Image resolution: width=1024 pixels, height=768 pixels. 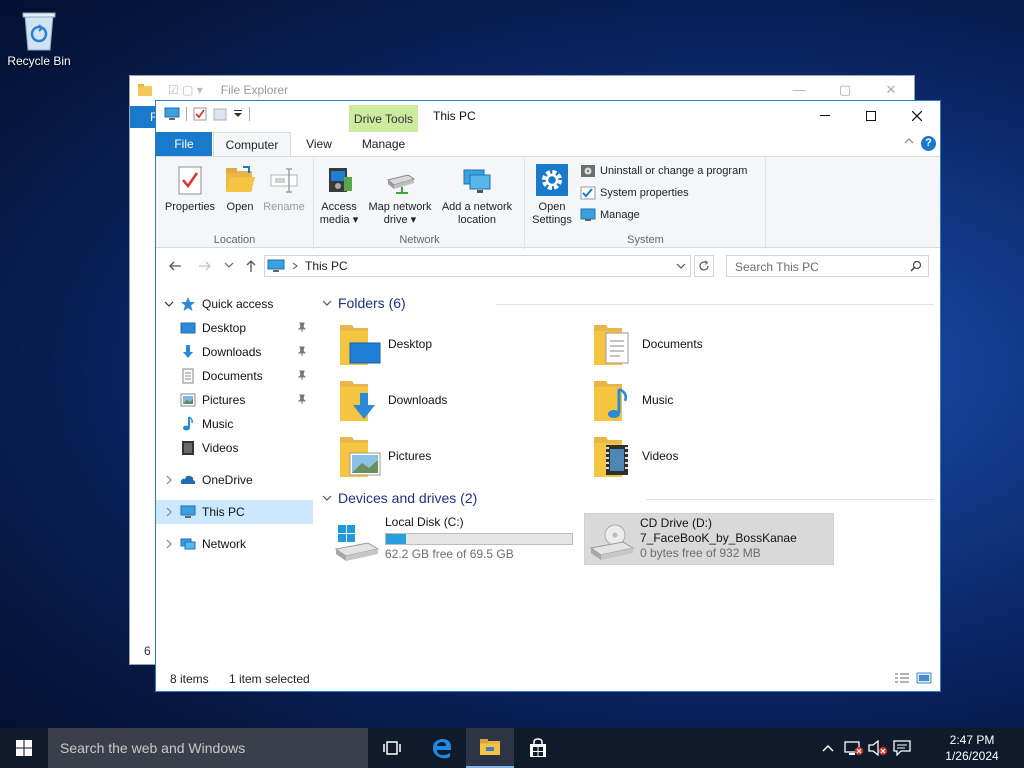 What do you see at coordinates (825, 116) in the screenshot?
I see `minimize-button` at bounding box center [825, 116].